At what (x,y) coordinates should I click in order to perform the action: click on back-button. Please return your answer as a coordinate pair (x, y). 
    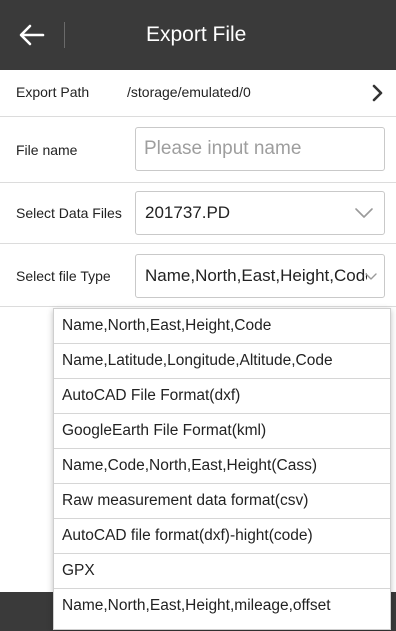
    Looking at the image, I should click on (32, 35).